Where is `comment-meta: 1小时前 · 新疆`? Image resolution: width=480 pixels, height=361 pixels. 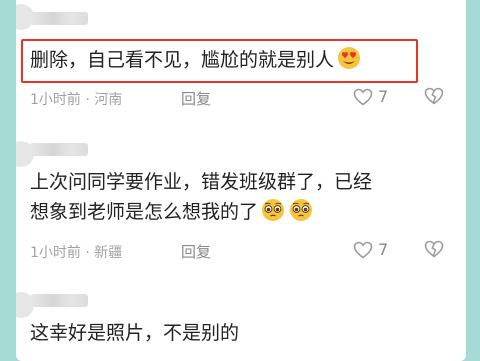
comment-meta: 1小时前 · 新疆 is located at coordinates (76, 252).